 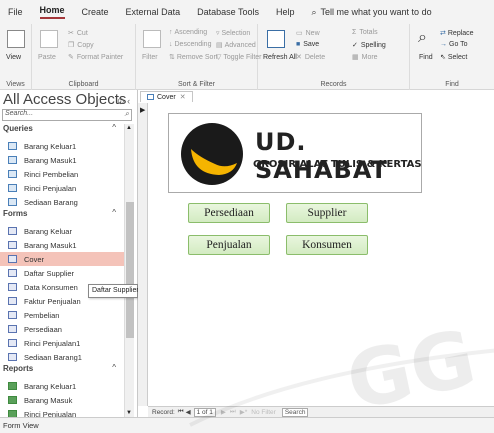 What do you see at coordinates (81, 45) in the screenshot?
I see `copy-button: ❐ Copy` at bounding box center [81, 45].